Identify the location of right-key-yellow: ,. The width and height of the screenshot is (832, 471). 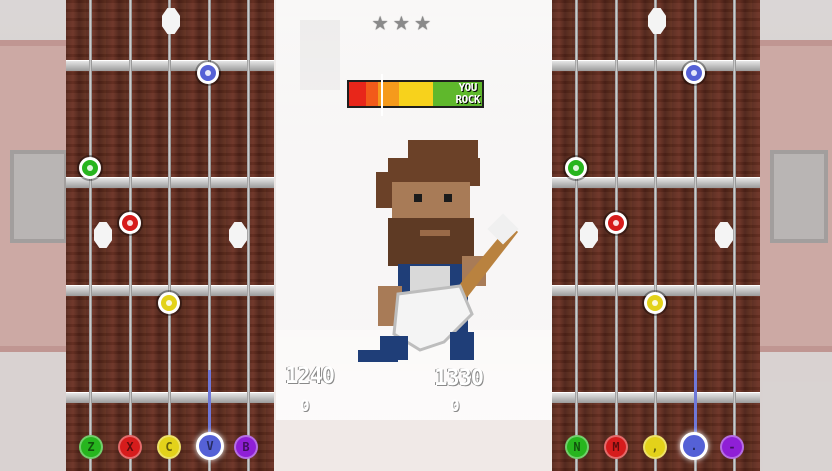
(655, 447).